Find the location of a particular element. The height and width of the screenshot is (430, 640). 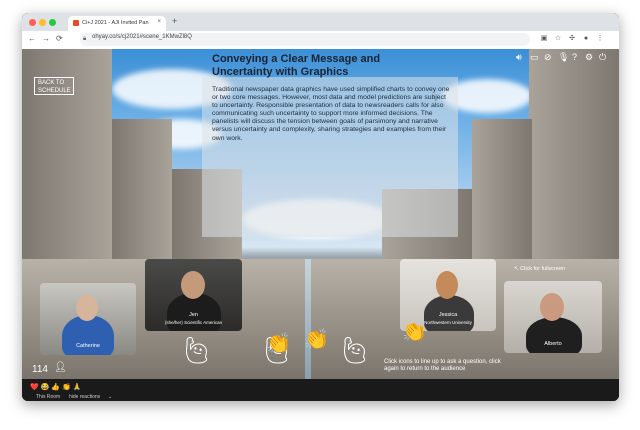

participant-name: Jessica is located at coordinates (448, 315).